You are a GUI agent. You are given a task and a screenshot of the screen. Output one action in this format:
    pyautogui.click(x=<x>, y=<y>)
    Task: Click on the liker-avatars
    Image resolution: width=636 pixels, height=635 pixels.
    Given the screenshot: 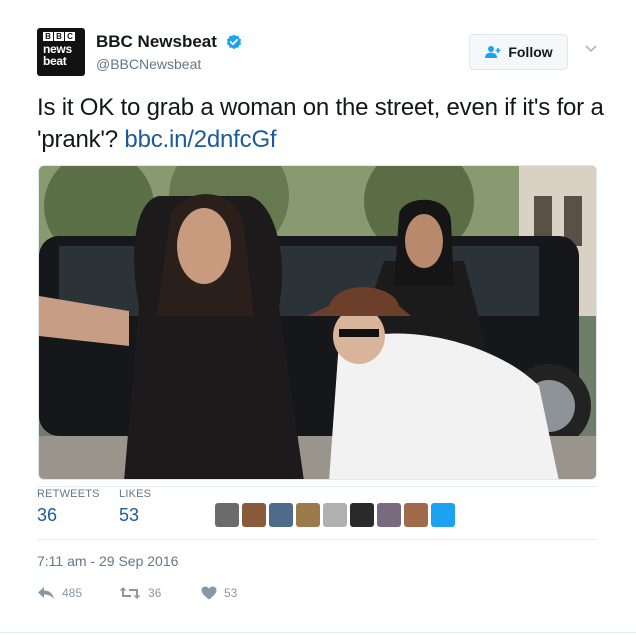 What is the action you would take?
    pyautogui.click(x=335, y=515)
    